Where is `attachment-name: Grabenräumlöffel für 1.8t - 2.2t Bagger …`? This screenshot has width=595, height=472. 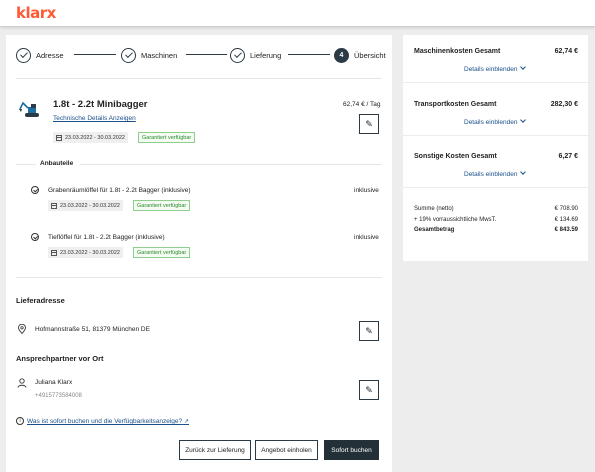 attachment-name: Grabenräumlöffel für 1.8t - 2.2t Bagger … is located at coordinates (119, 190).